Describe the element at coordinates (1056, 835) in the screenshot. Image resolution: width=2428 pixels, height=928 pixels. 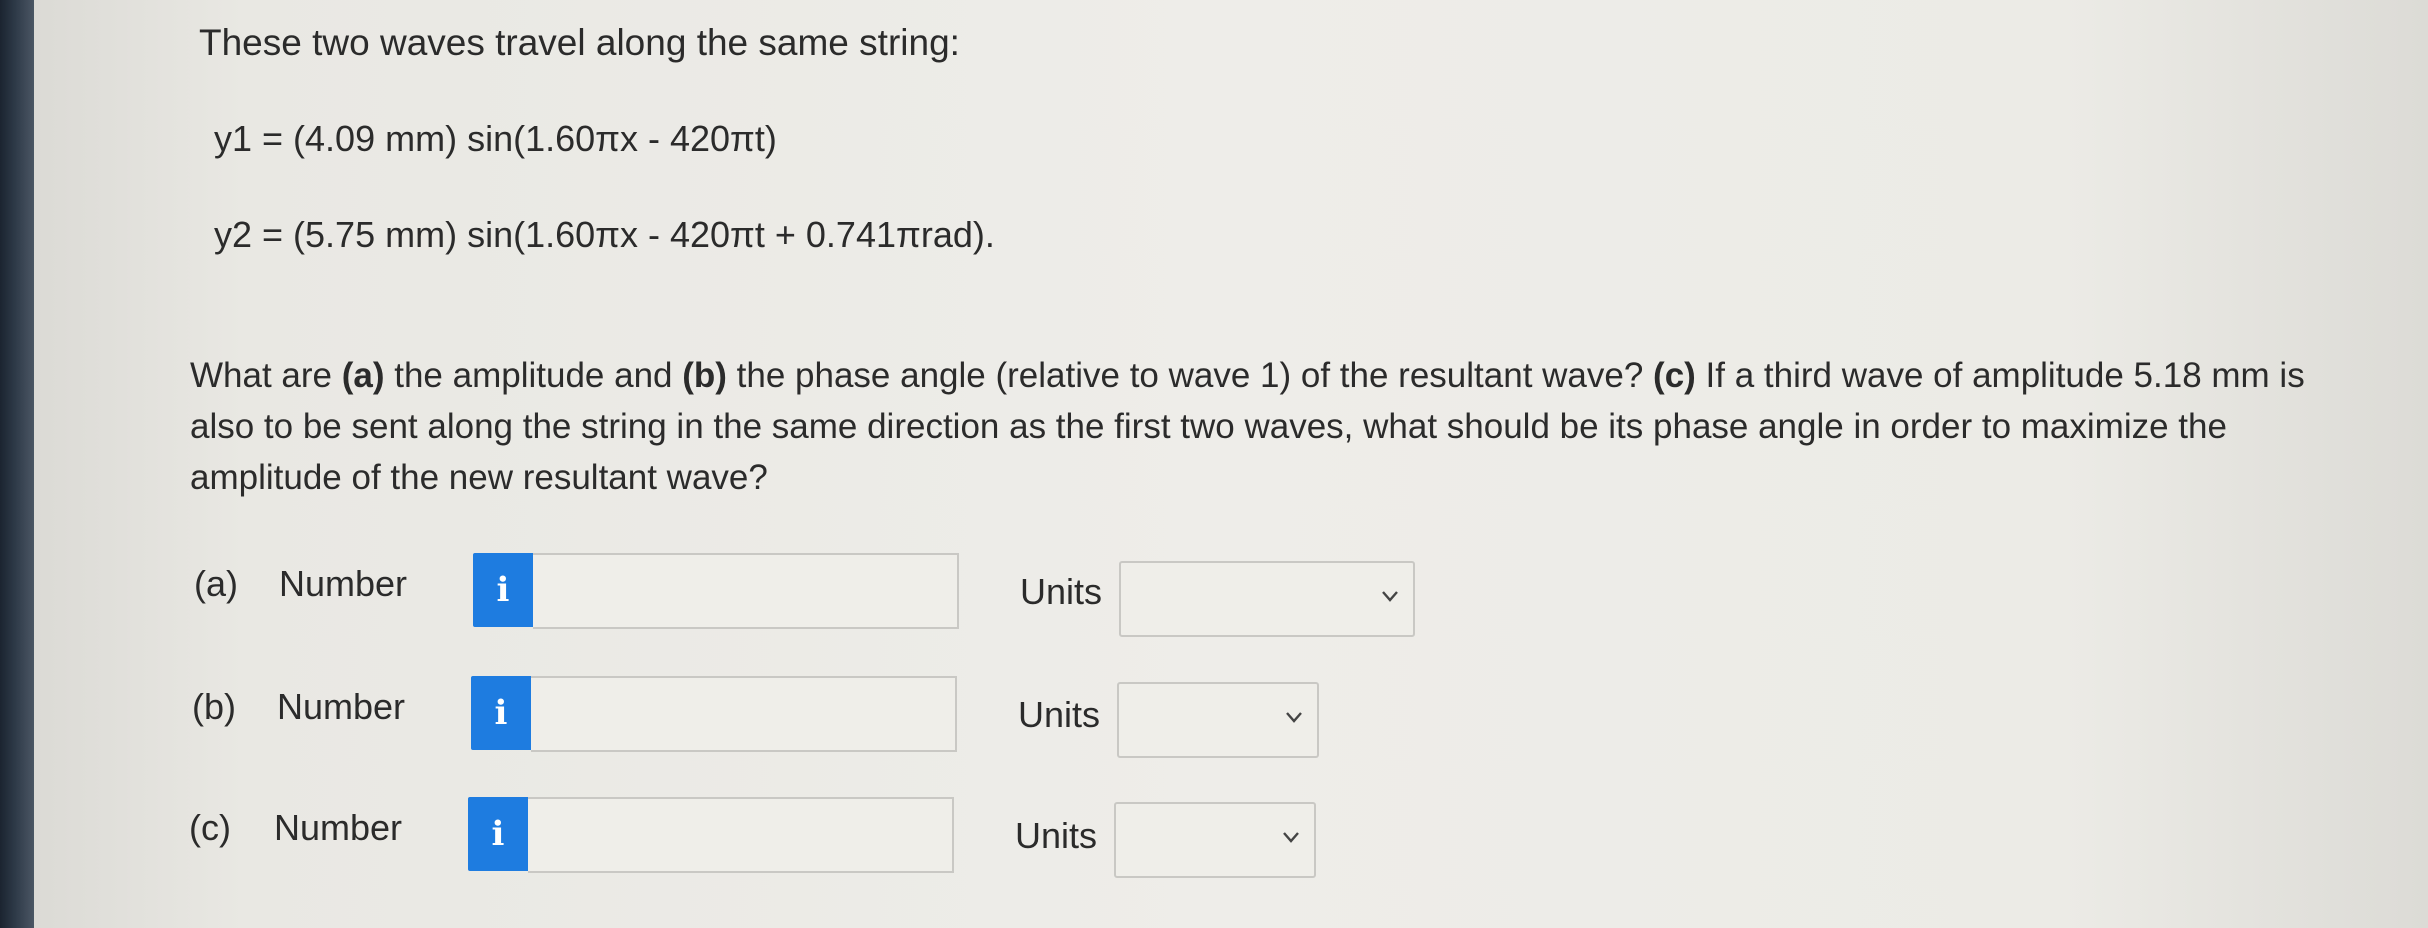
I see `units-label-c: Units` at that location.